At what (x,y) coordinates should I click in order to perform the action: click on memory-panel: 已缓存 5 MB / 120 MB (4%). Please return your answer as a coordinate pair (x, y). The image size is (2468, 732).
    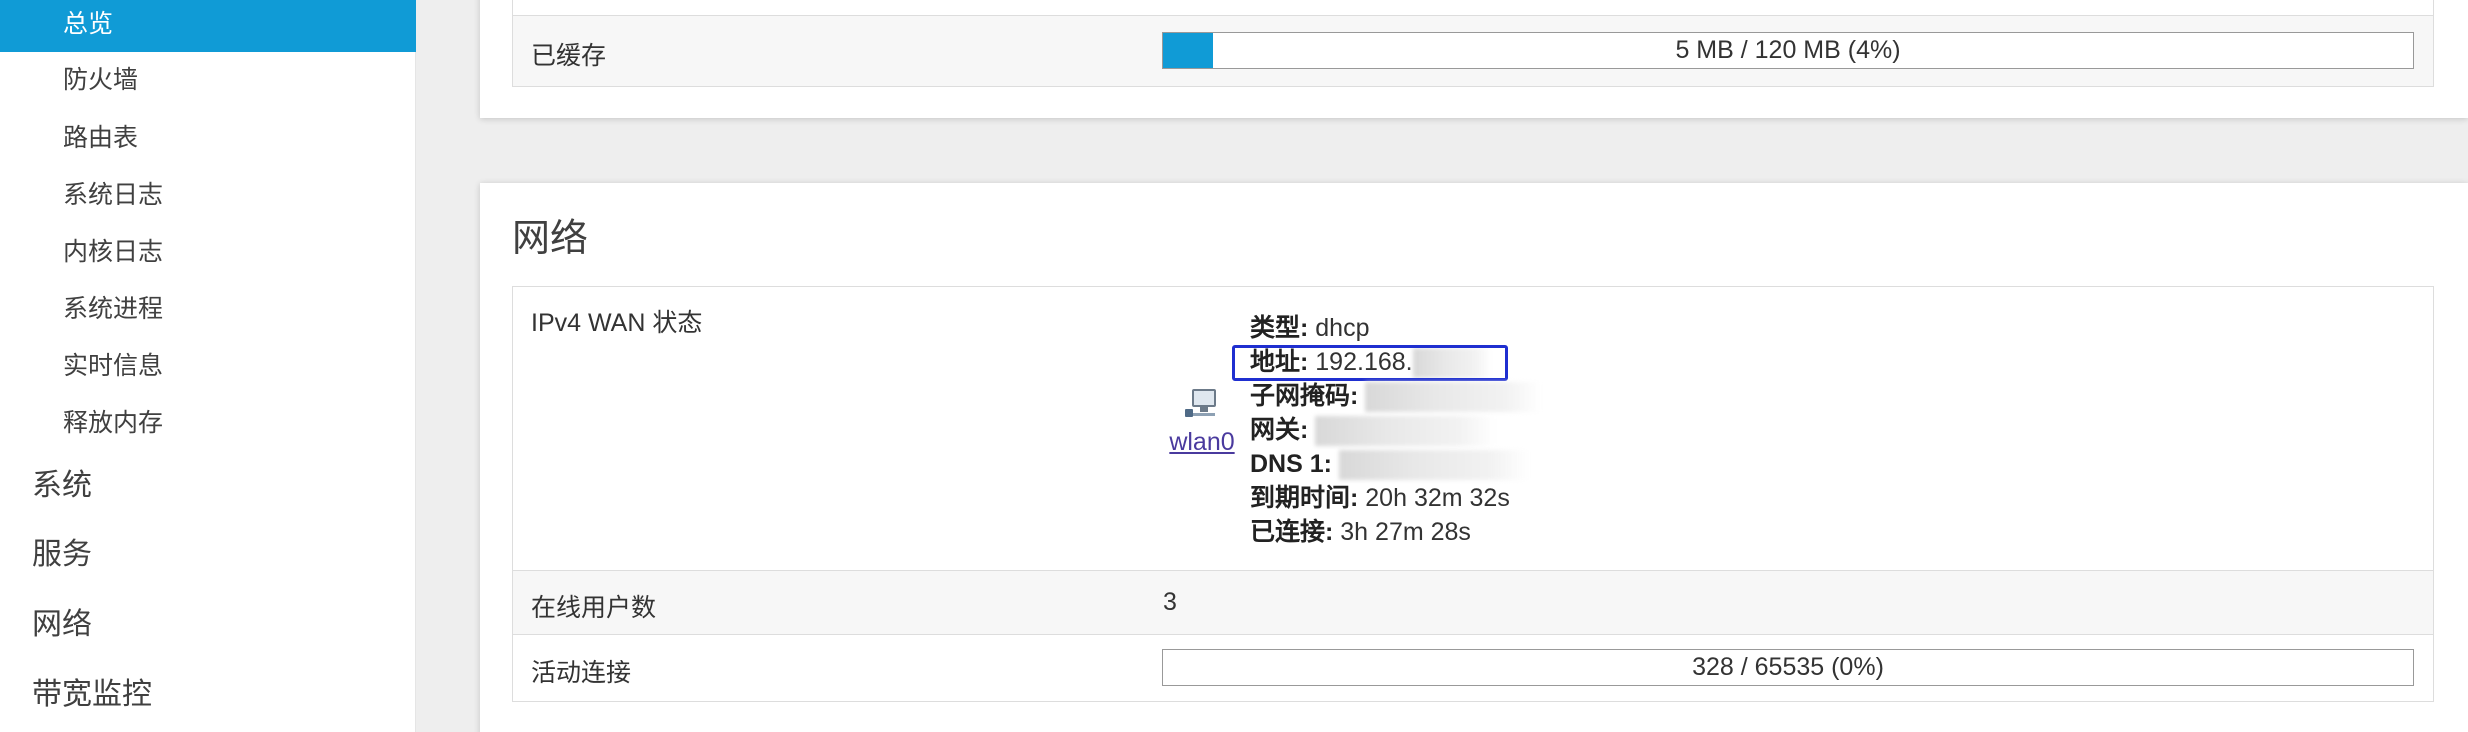
    Looking at the image, I should click on (1474, 59).